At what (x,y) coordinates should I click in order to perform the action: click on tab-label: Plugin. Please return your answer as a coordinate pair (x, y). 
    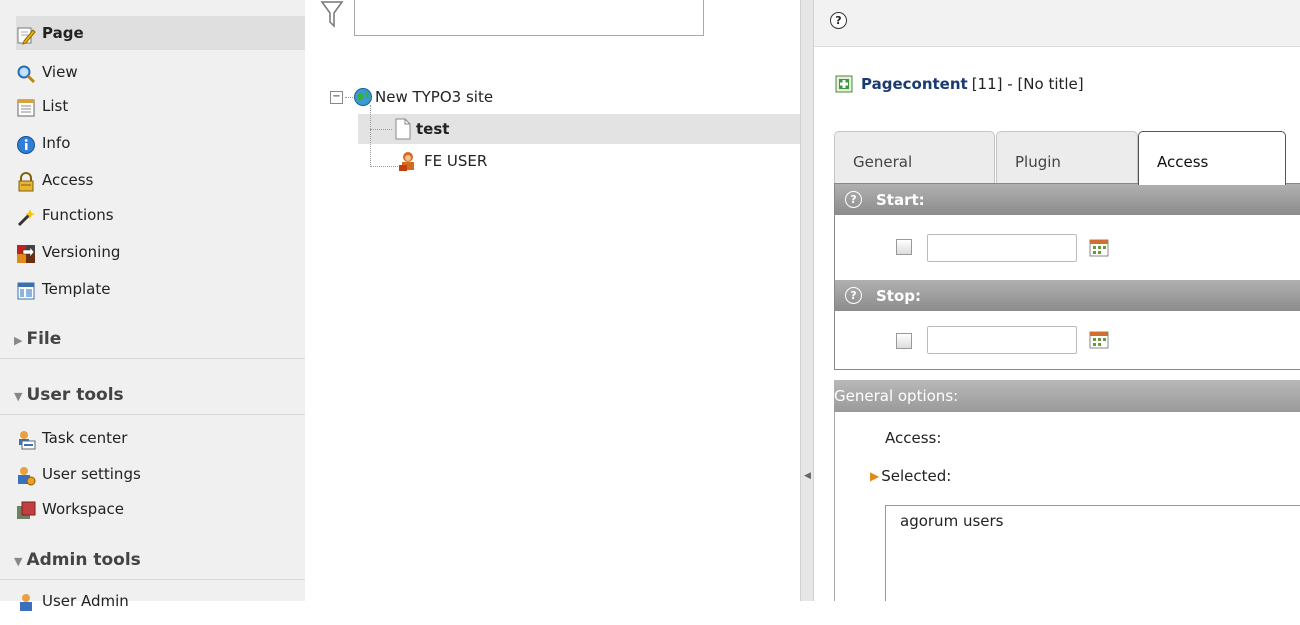
    Looking at the image, I should click on (1038, 162).